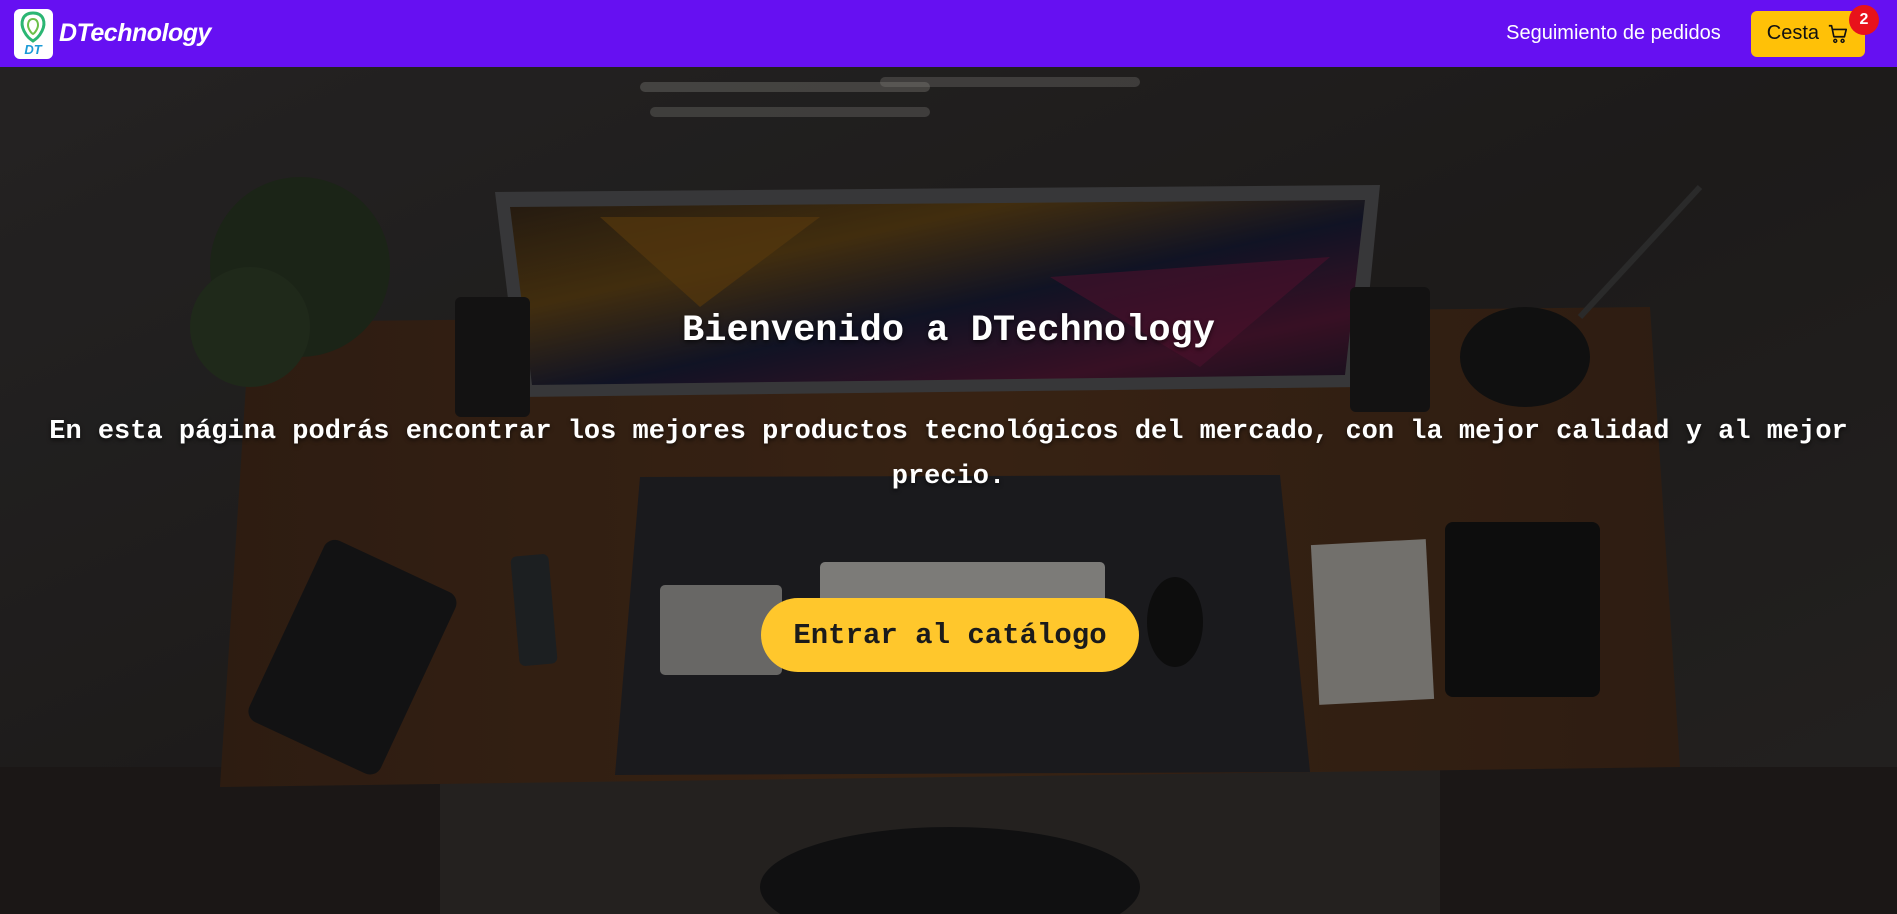 The height and width of the screenshot is (914, 1897). Describe the element at coordinates (33, 49) in the screenshot. I see `svg-text: DT` at that location.